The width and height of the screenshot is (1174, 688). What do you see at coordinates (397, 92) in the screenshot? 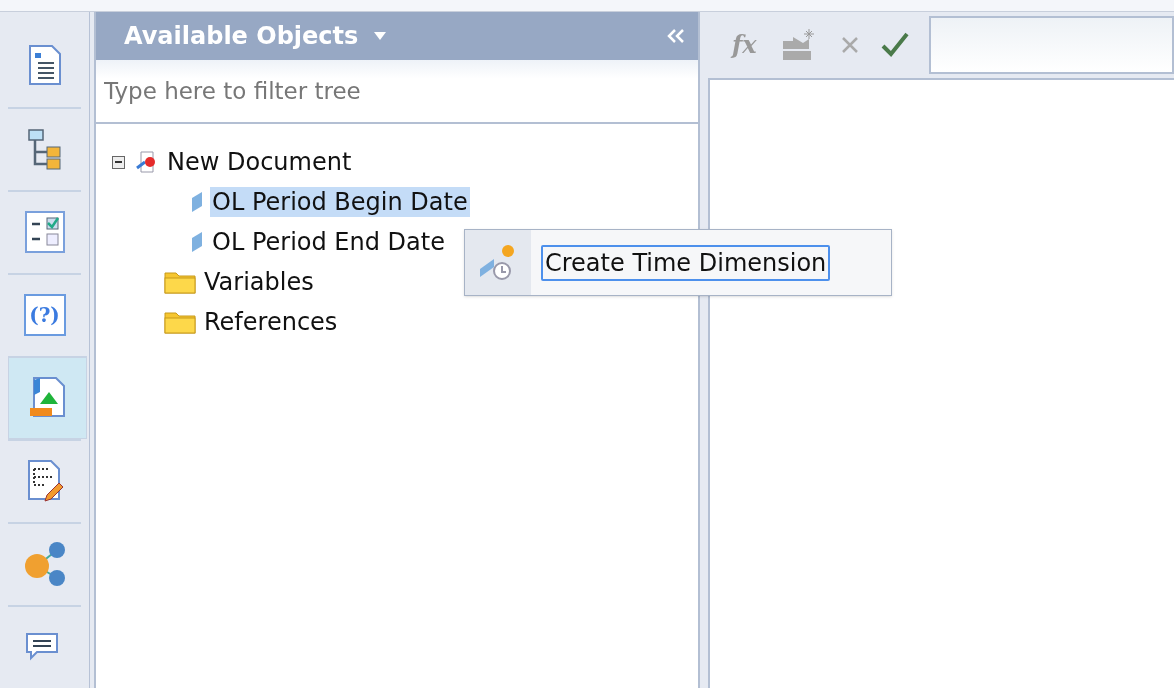
I see `filter-field: Type here to filter tree` at bounding box center [397, 92].